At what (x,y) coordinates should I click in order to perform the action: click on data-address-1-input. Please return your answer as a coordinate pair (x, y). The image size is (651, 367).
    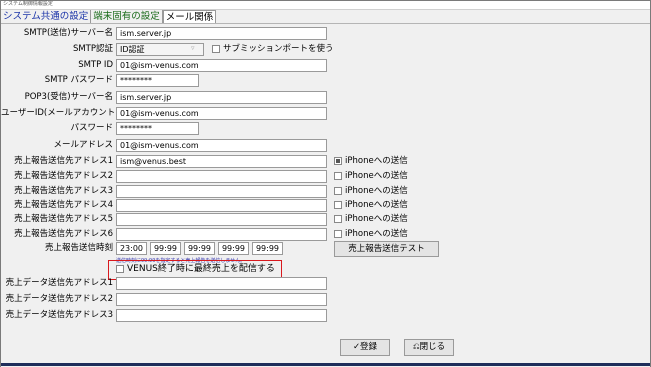
    Looking at the image, I should click on (221, 283).